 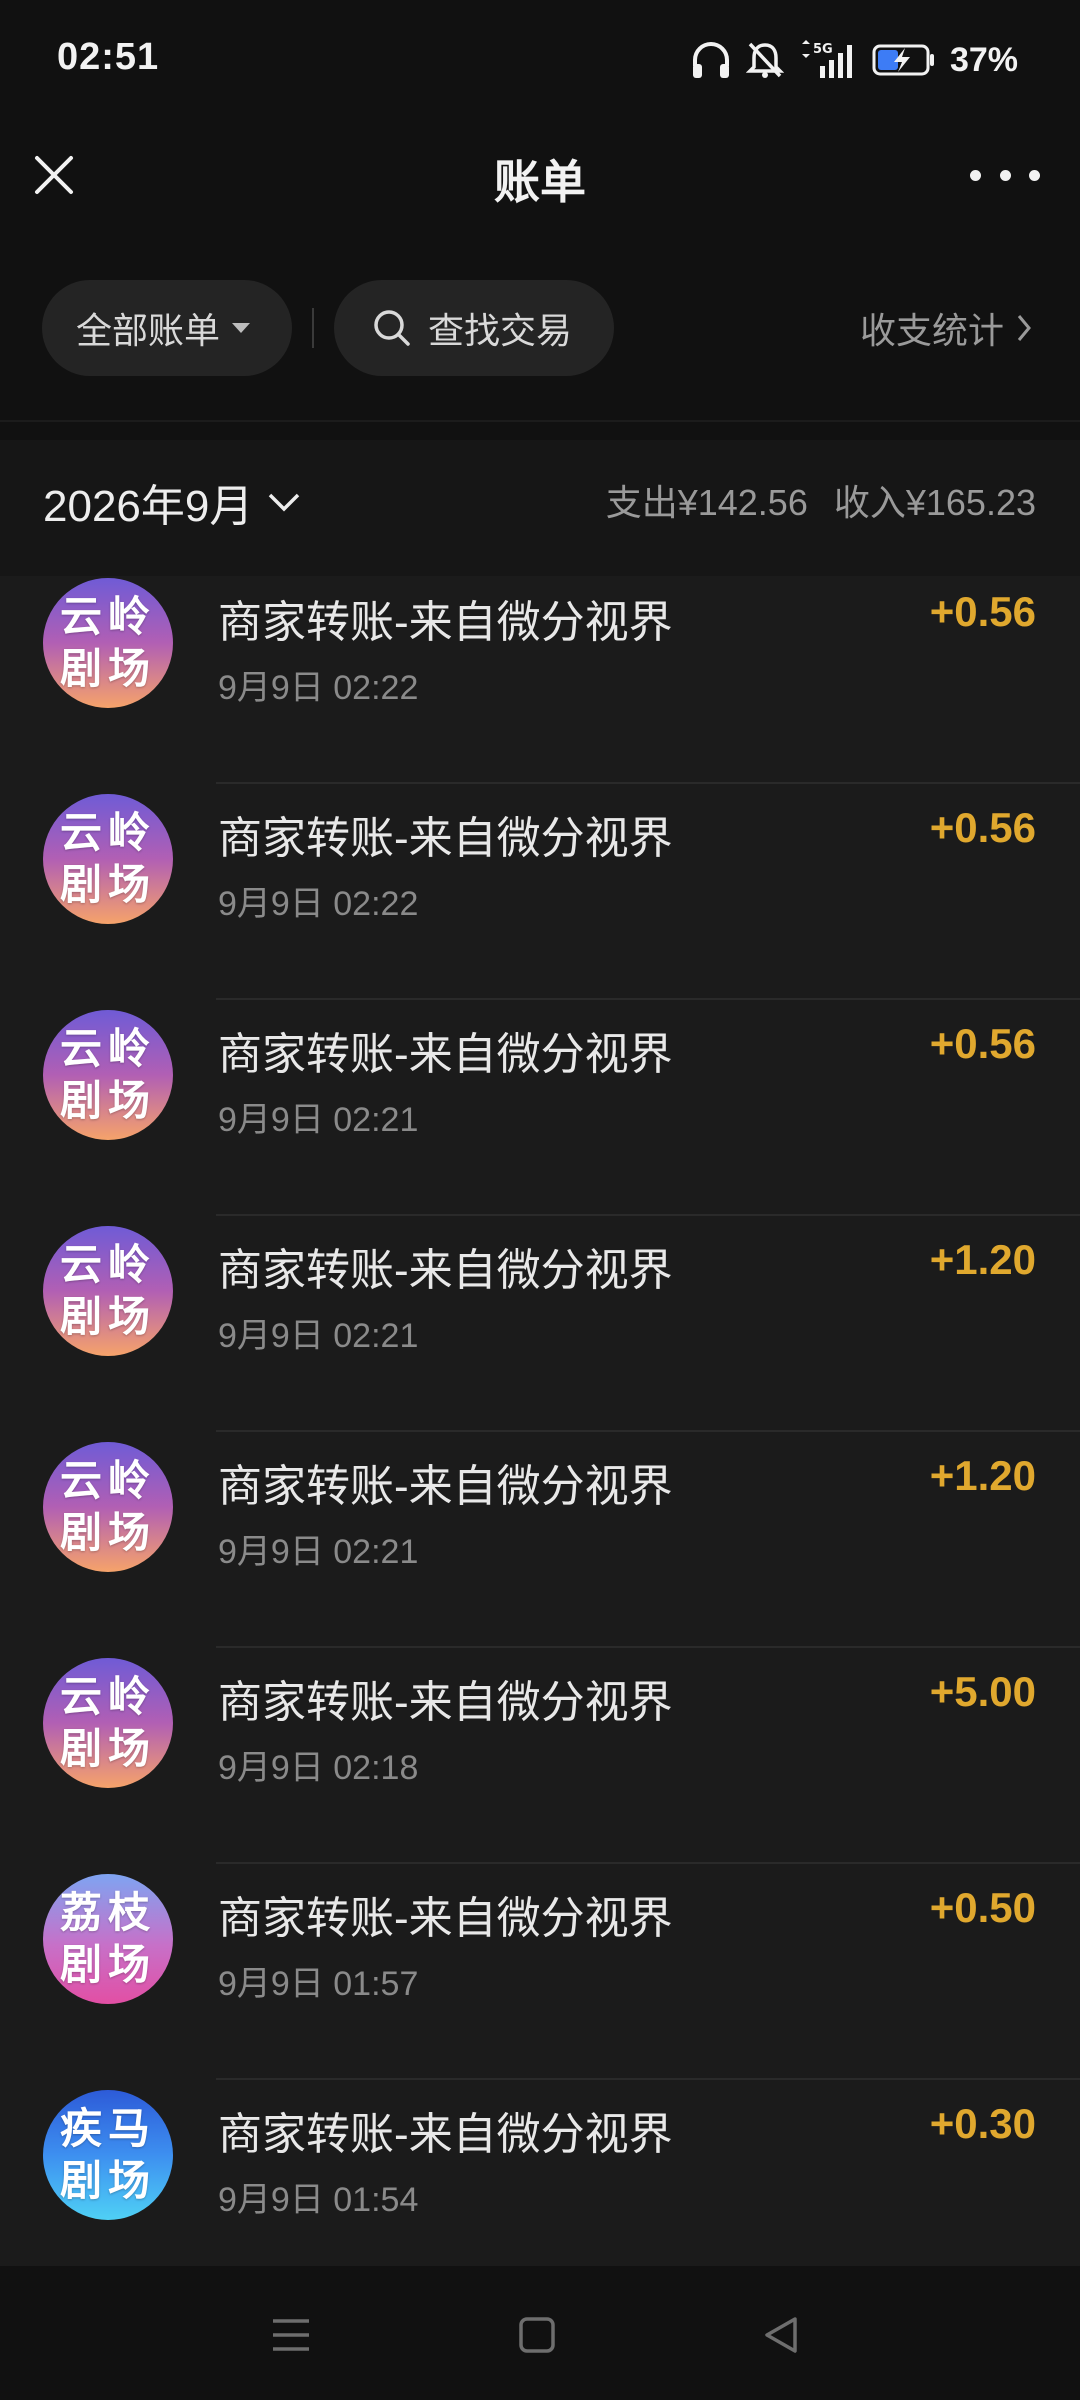 What do you see at coordinates (318, 1984) in the screenshot?
I see `transaction-time: 9月9日 01:57` at bounding box center [318, 1984].